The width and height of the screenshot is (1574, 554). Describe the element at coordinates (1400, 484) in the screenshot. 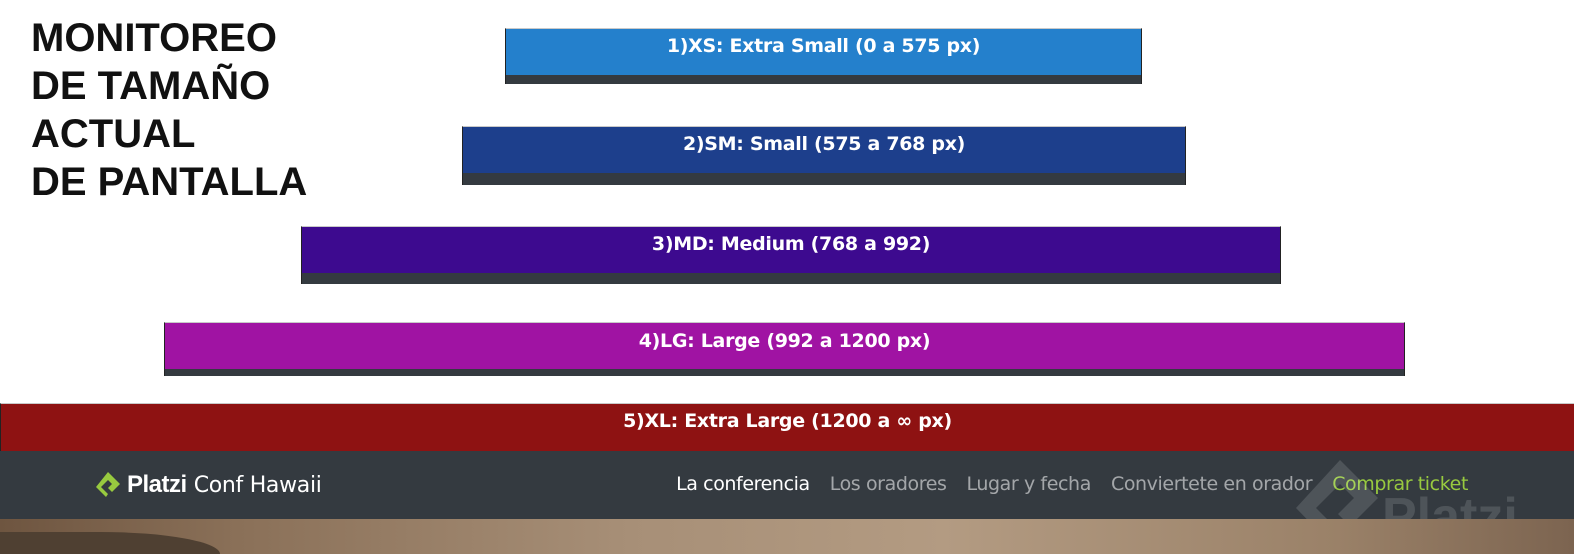

I see `nav-link-comprar-ticket: Comprar ticket` at that location.